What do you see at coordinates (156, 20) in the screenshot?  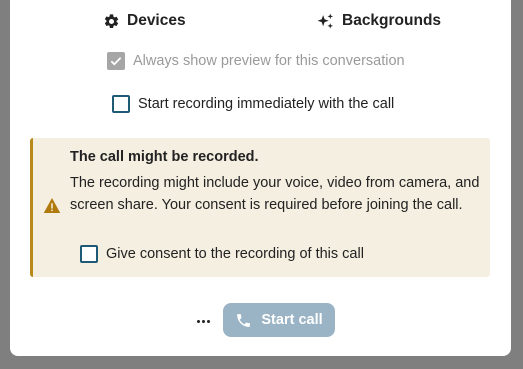 I see `devices-label: Devices` at bounding box center [156, 20].